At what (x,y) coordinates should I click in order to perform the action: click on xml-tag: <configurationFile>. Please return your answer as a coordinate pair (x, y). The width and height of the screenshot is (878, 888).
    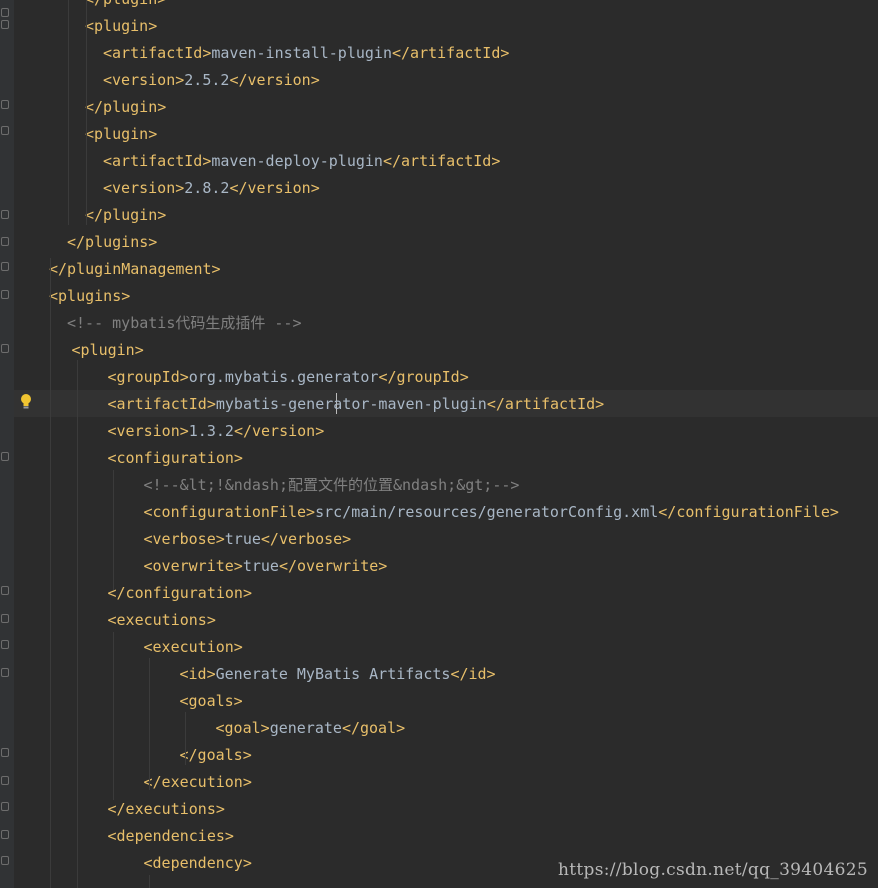
    Looking at the image, I should click on (229, 512).